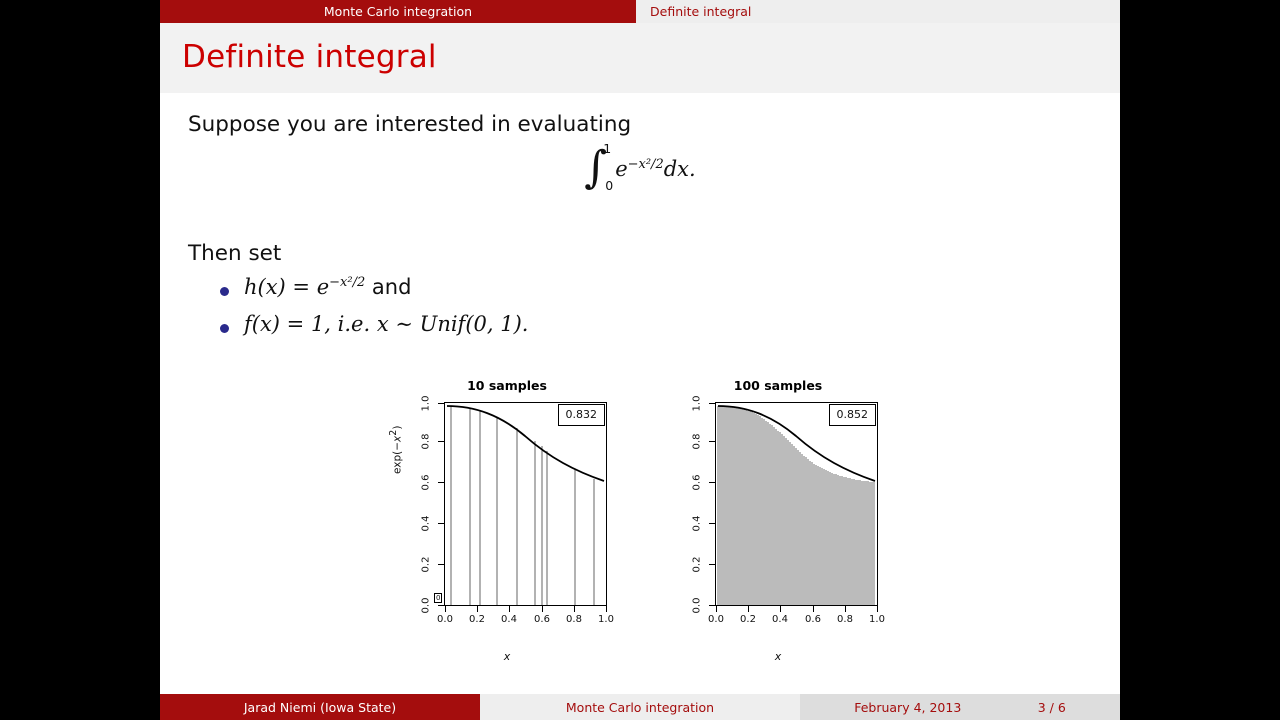 The image size is (1280, 720). Describe the element at coordinates (235, 253) in the screenshot. I see `then-set-text: Then set` at that location.